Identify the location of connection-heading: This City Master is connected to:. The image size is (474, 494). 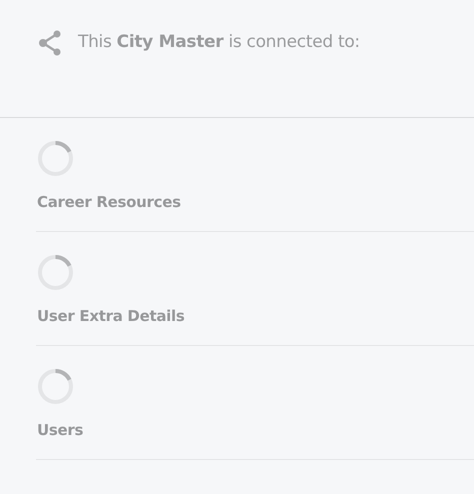
(219, 42).